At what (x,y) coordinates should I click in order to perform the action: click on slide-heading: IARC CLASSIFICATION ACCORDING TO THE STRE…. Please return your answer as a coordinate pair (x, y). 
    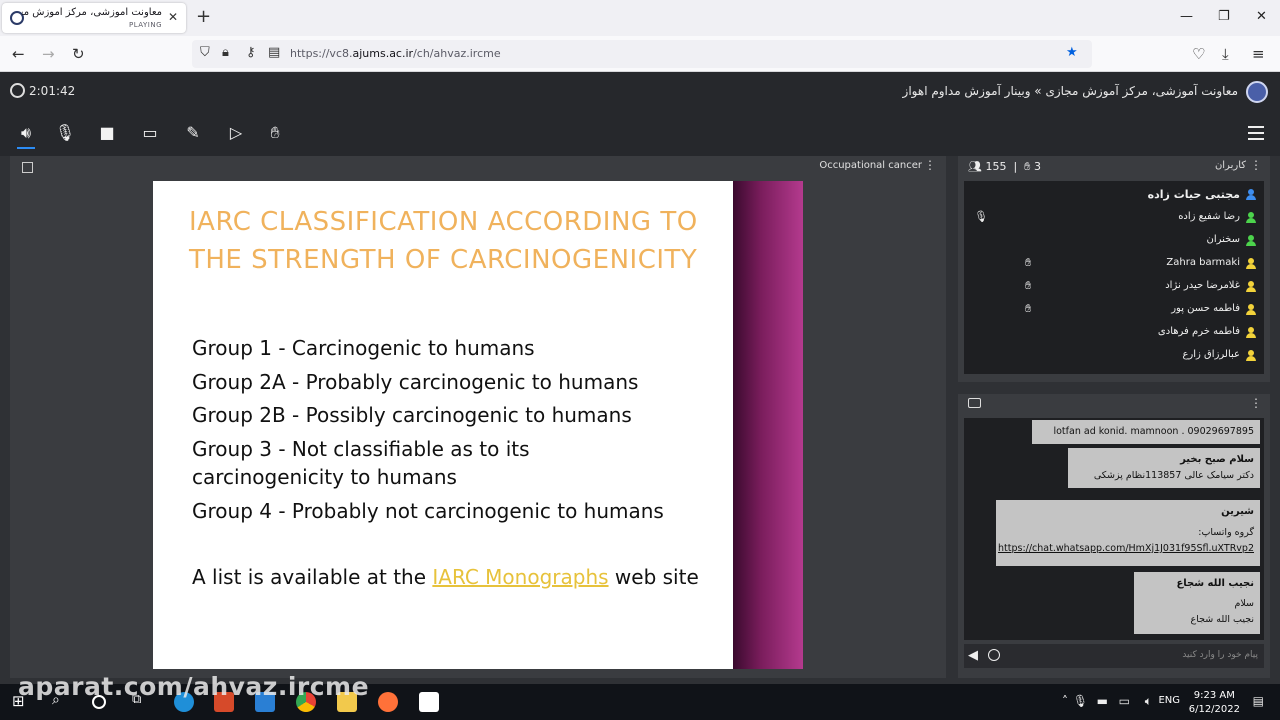
    Looking at the image, I should click on (443, 241).